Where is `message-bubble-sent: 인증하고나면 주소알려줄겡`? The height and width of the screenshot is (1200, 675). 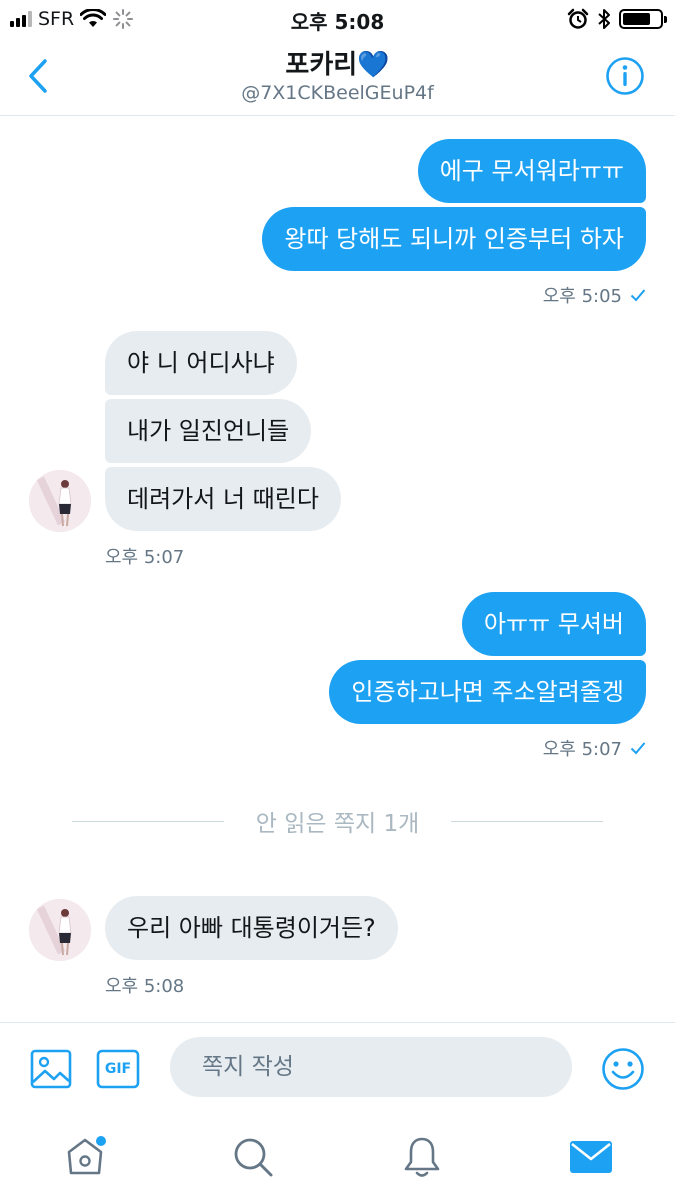 message-bubble-sent: 인증하고나면 주소알려줄겡 is located at coordinates (487, 692).